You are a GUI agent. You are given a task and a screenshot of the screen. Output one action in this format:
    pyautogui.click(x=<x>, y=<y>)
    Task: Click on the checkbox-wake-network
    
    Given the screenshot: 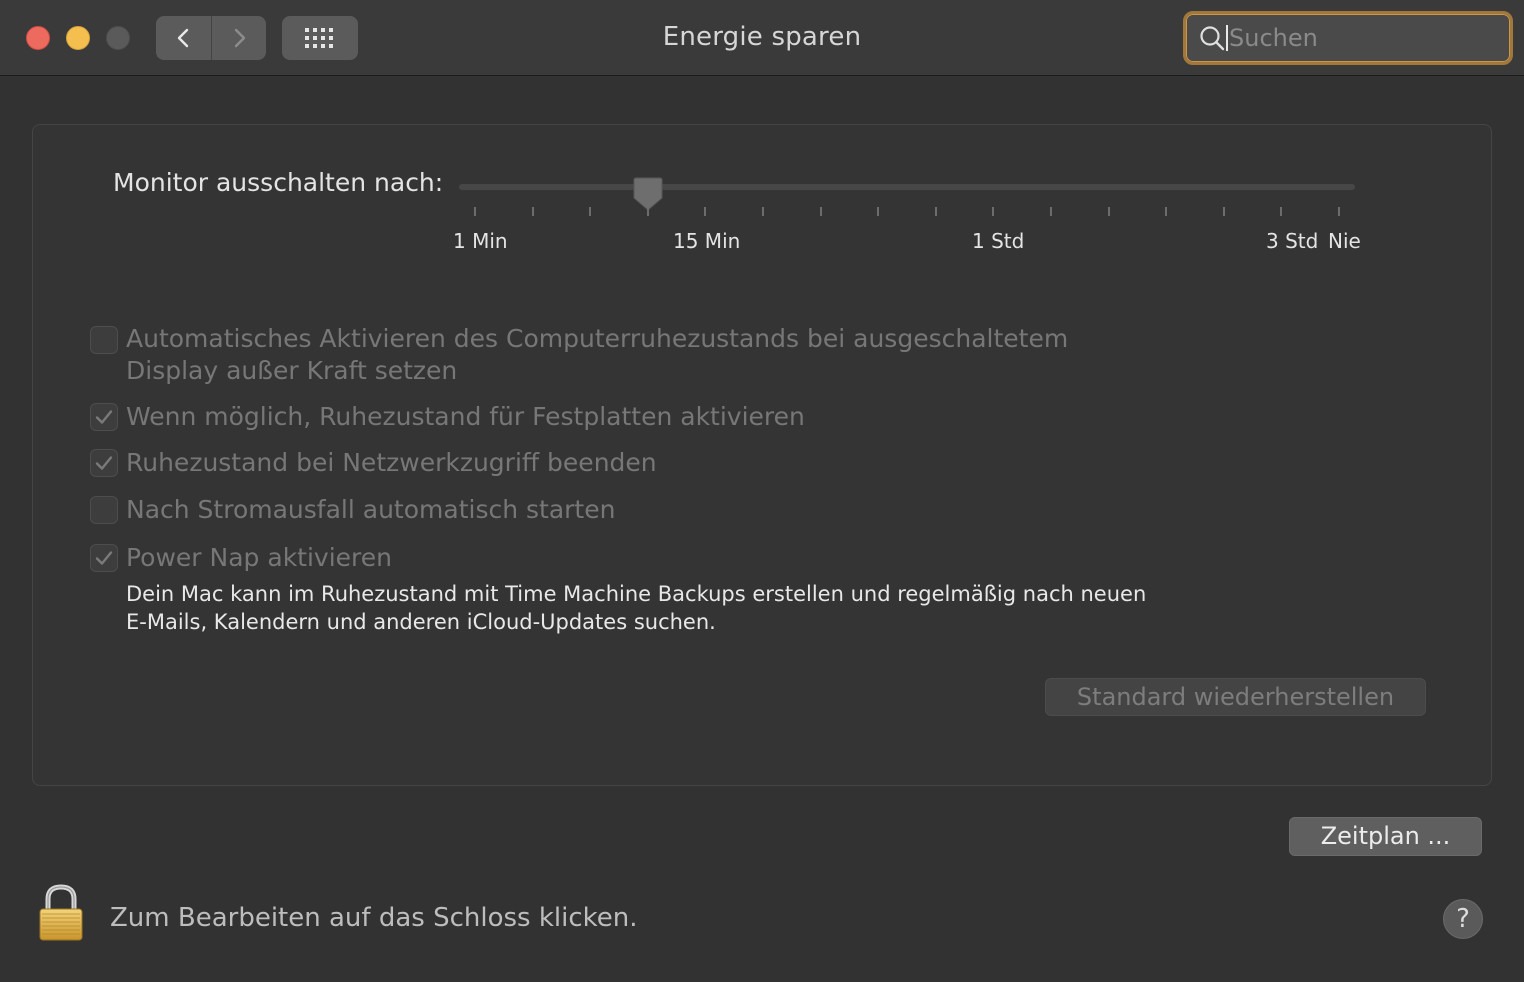 What is the action you would take?
    pyautogui.click(x=104, y=463)
    